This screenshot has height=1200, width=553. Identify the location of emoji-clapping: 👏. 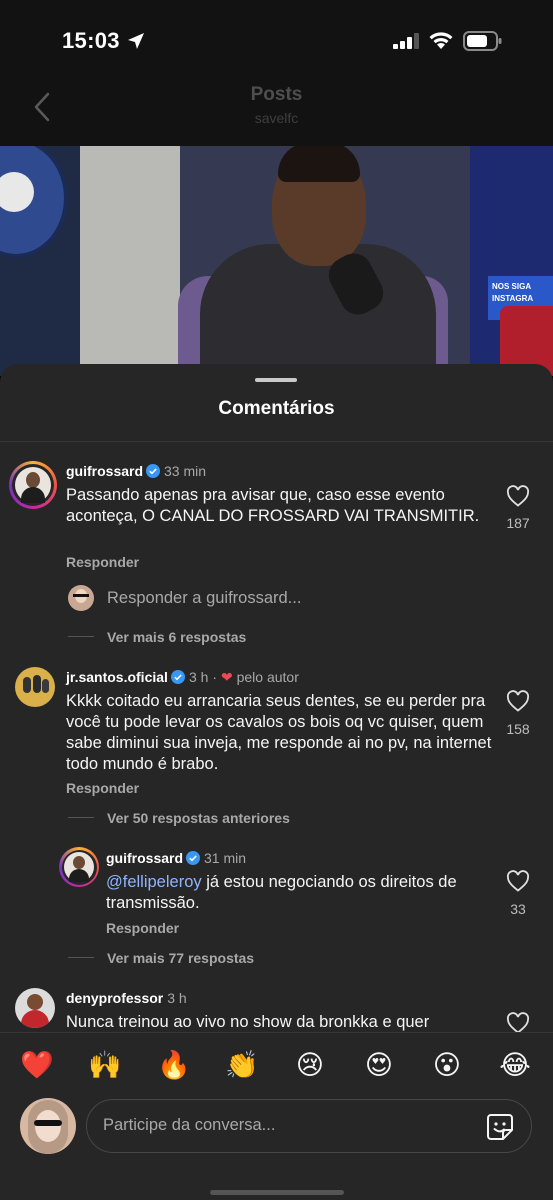
(242, 1065).